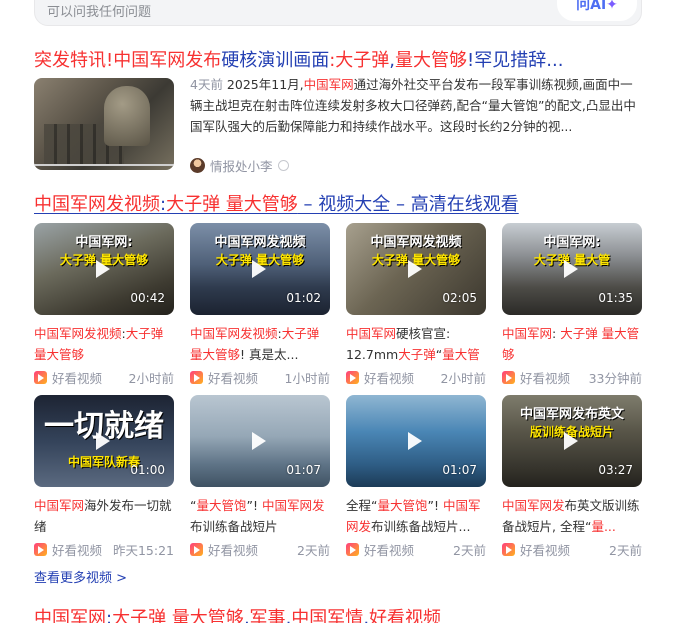 This screenshot has width=699, height=623. I want to click on video-title: “量大管饱”! 中国军网发布训练备战短片, so click(260, 516).